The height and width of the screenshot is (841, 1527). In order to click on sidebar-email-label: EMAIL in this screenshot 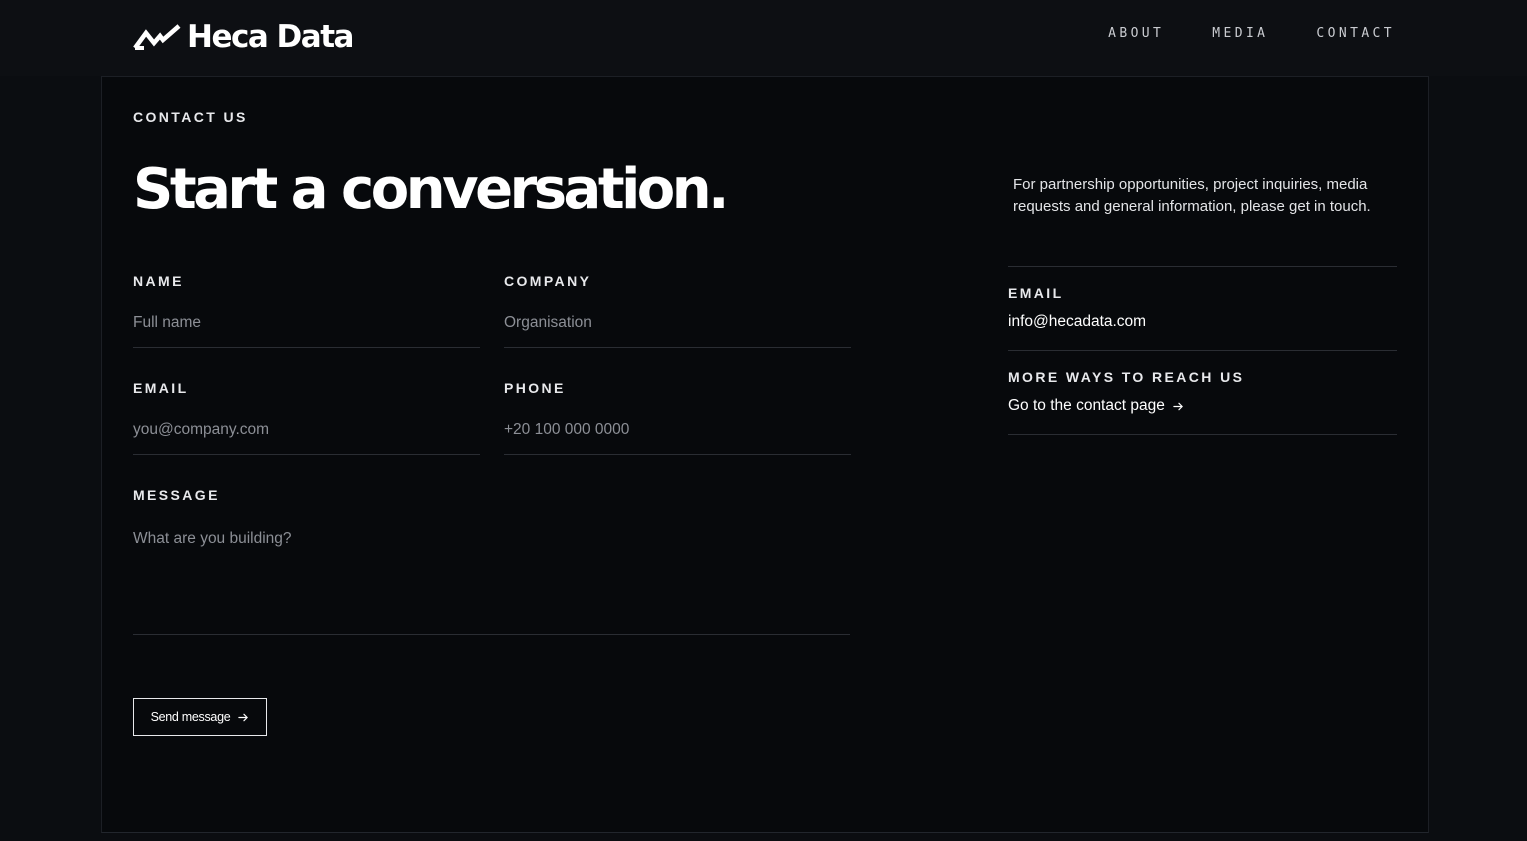, I will do `click(1036, 293)`.